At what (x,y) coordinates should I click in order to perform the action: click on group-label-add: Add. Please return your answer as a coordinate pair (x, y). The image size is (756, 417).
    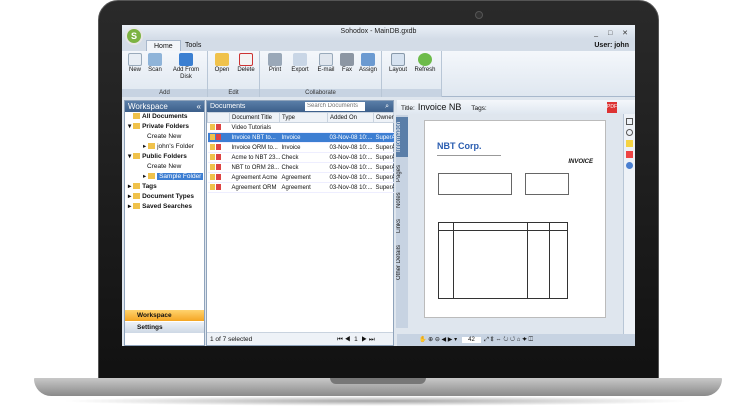
    Looking at the image, I should click on (164, 93).